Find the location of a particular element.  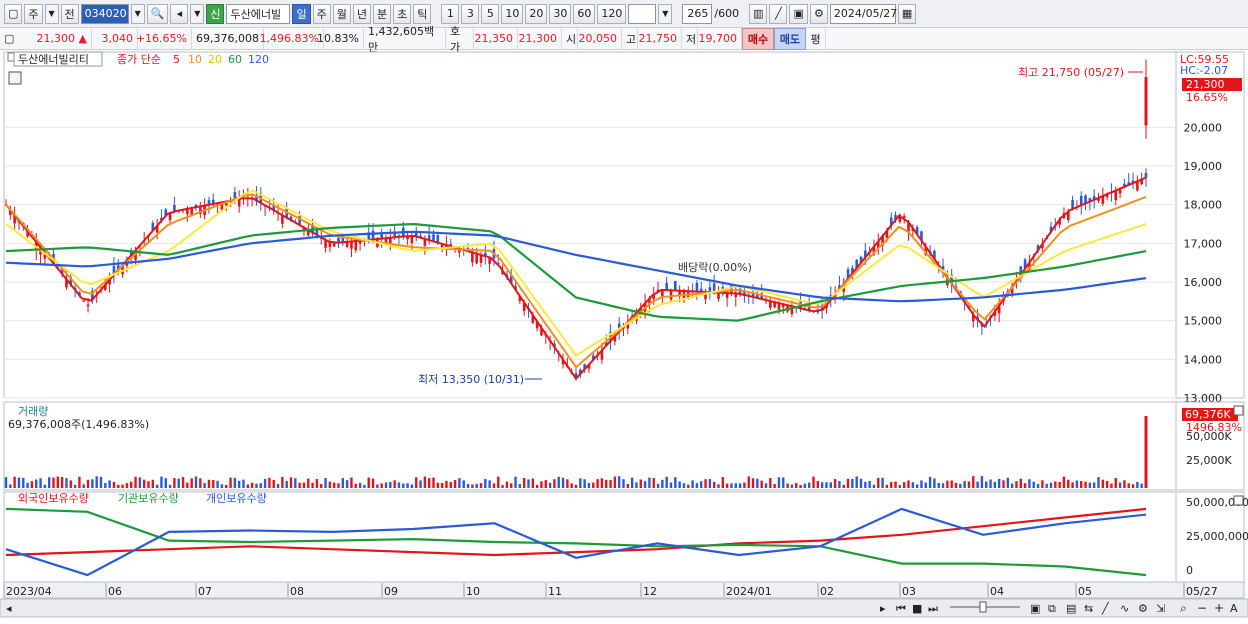

zoom-search-icon: ⌕ is located at coordinates (1183, 608).